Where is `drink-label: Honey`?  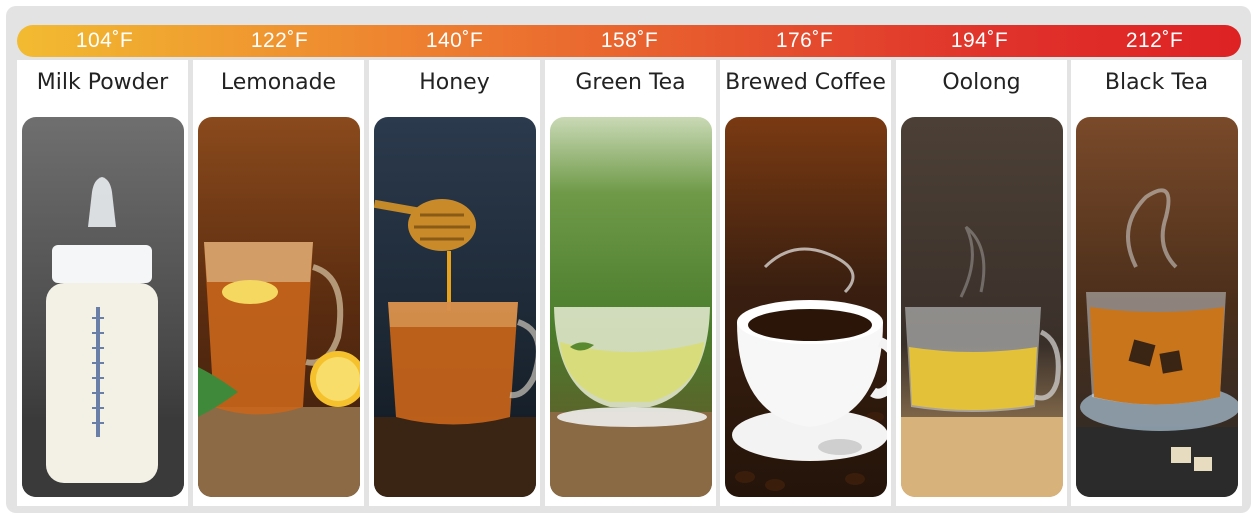 drink-label: Honey is located at coordinates (454, 82).